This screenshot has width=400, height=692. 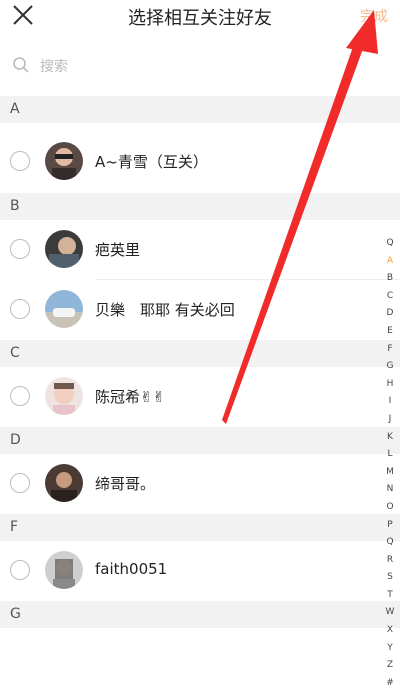 What do you see at coordinates (165, 310) in the screenshot?
I see `contact-name: 贝樂 耶耶 有关必回` at bounding box center [165, 310].